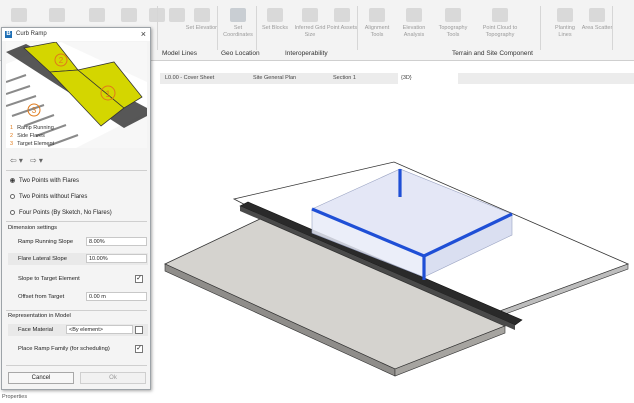 The height and width of the screenshot is (403, 634). What do you see at coordinates (139, 279) in the screenshot?
I see `slope-to-target-checkbox: ✓` at bounding box center [139, 279].